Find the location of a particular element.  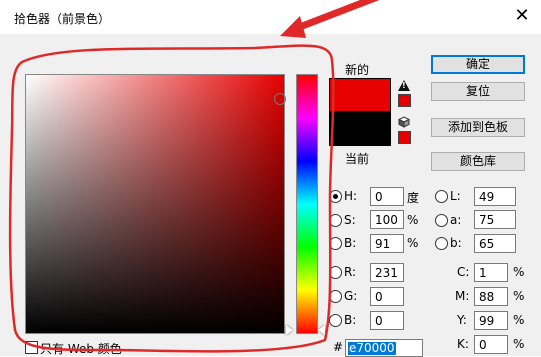

black-unit: % is located at coordinates (519, 344).